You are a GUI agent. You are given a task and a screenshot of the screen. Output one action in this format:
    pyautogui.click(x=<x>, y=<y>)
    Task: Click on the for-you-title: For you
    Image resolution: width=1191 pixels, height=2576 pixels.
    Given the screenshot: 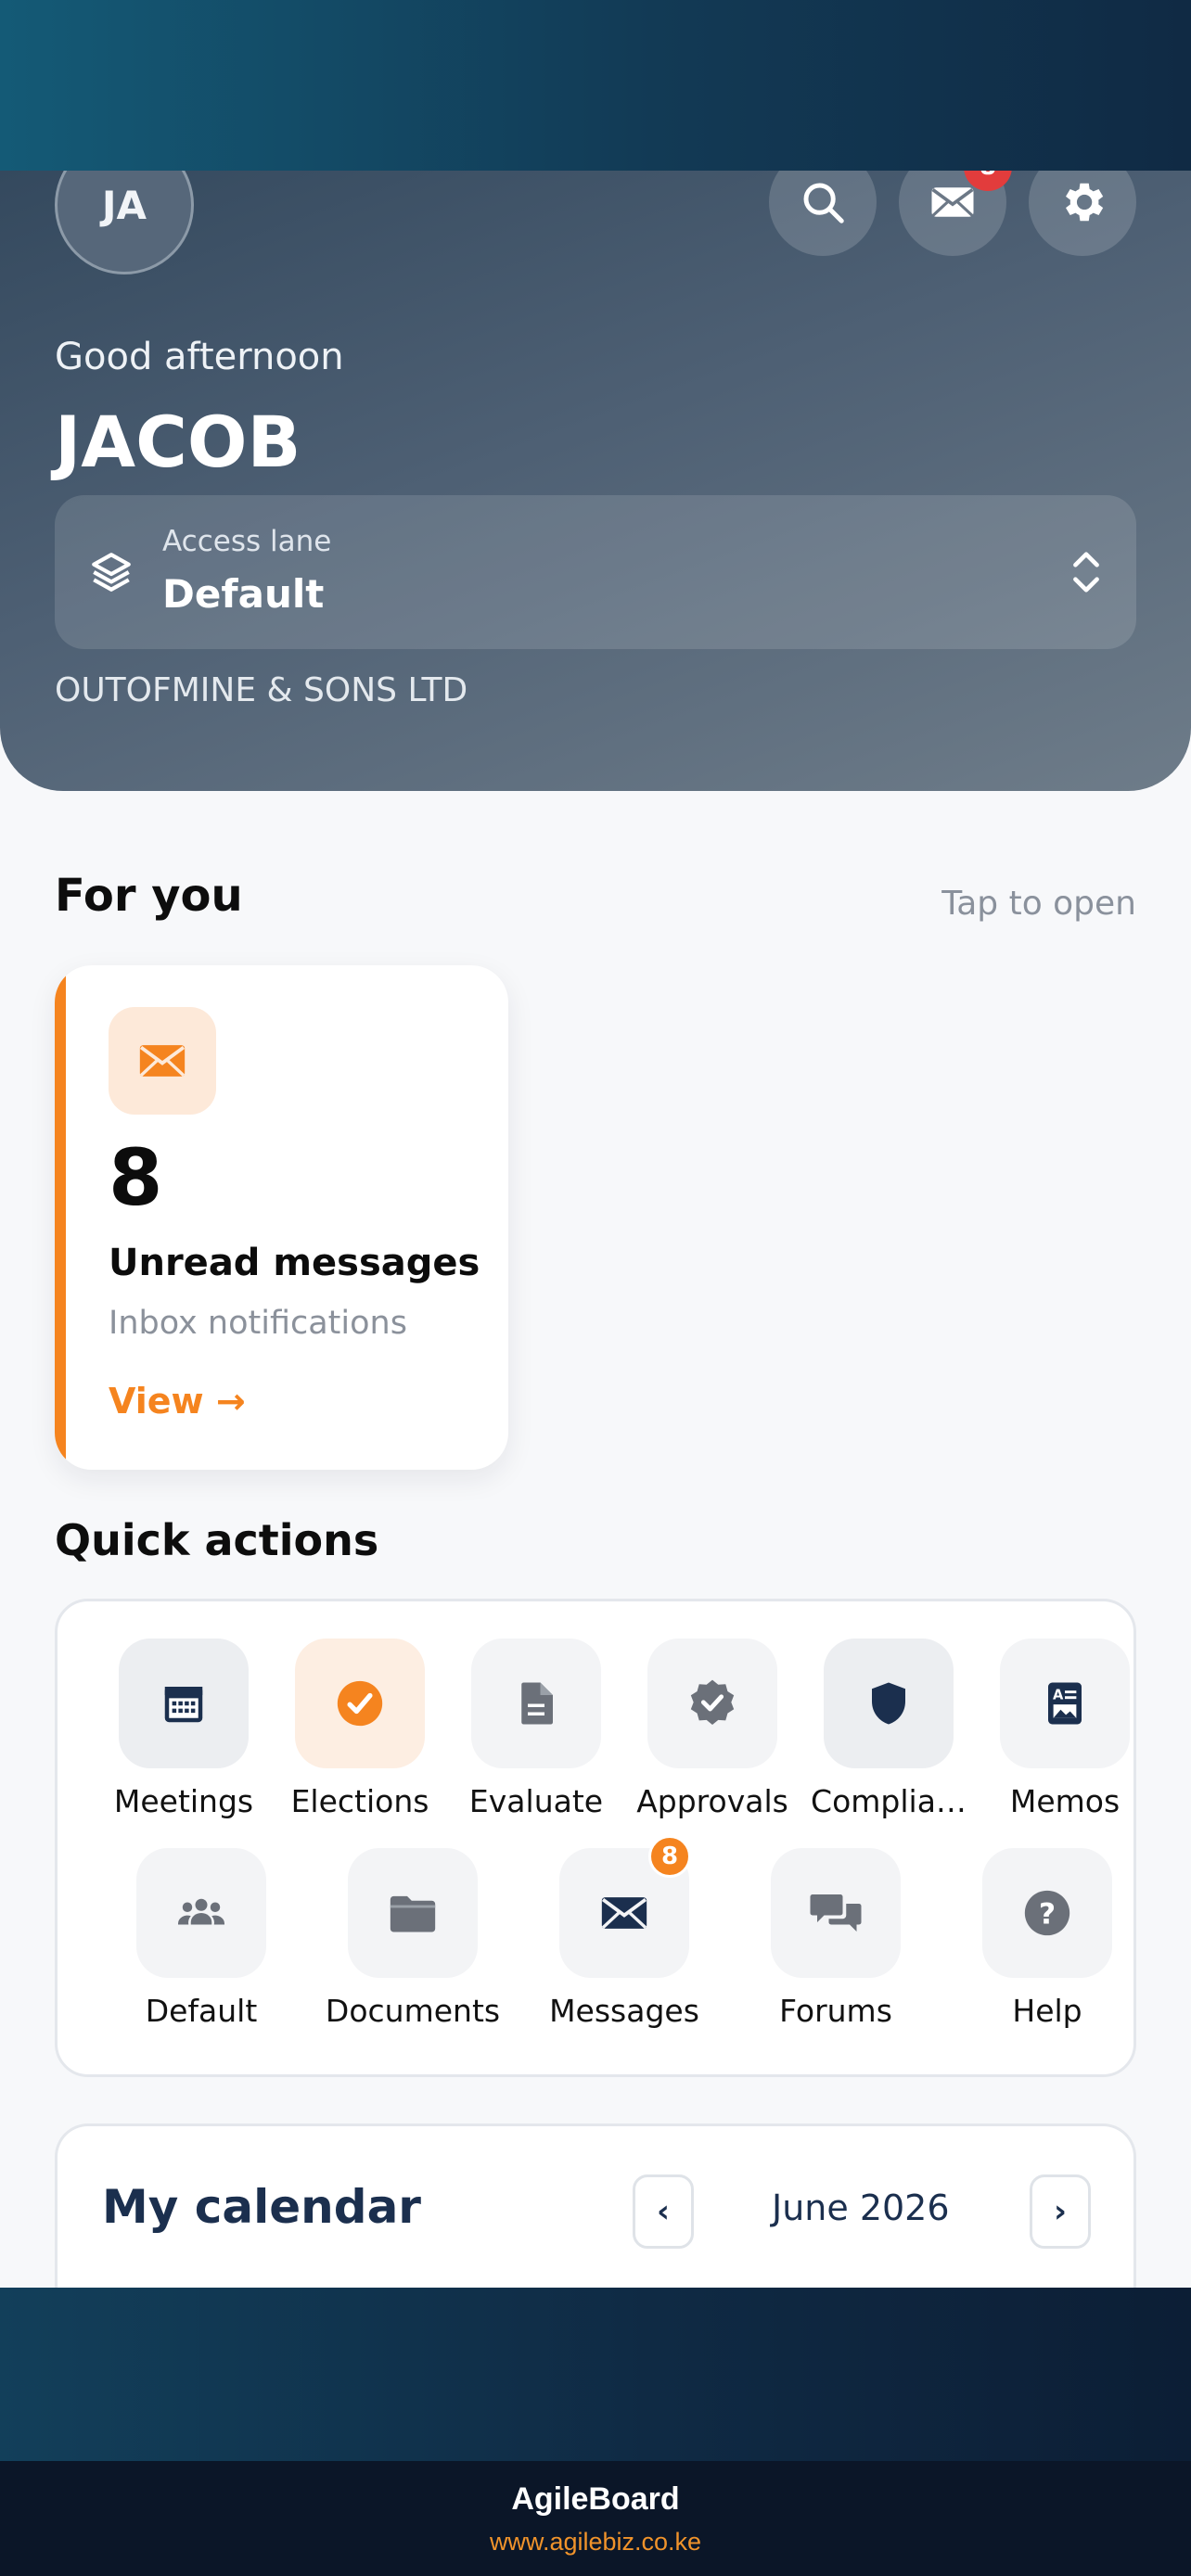 What is the action you would take?
    pyautogui.click(x=149, y=896)
    